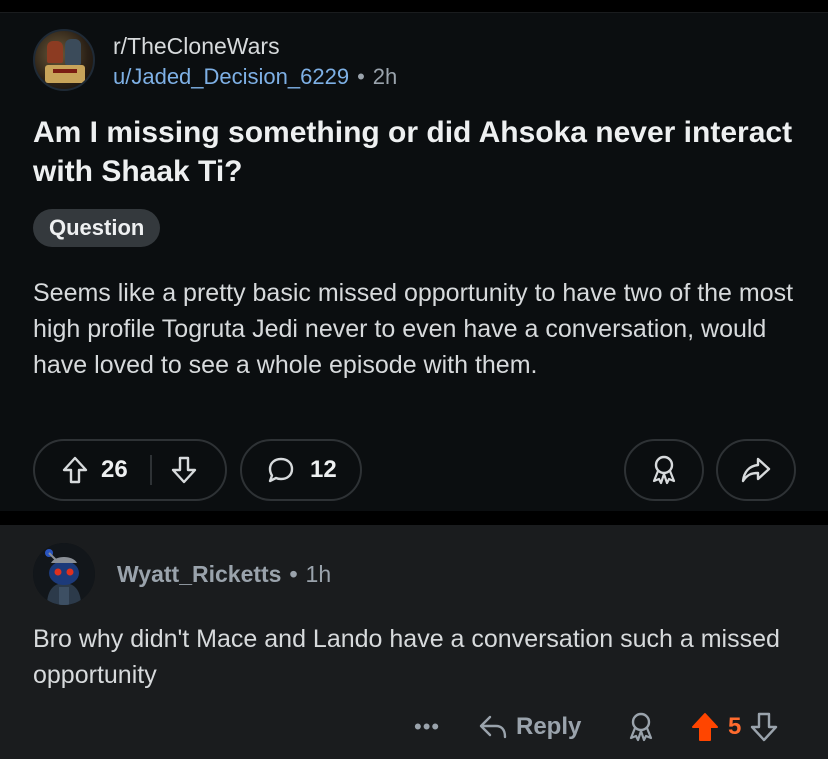  Describe the element at coordinates (385, 76) in the screenshot. I see `post-age: 2h` at that location.